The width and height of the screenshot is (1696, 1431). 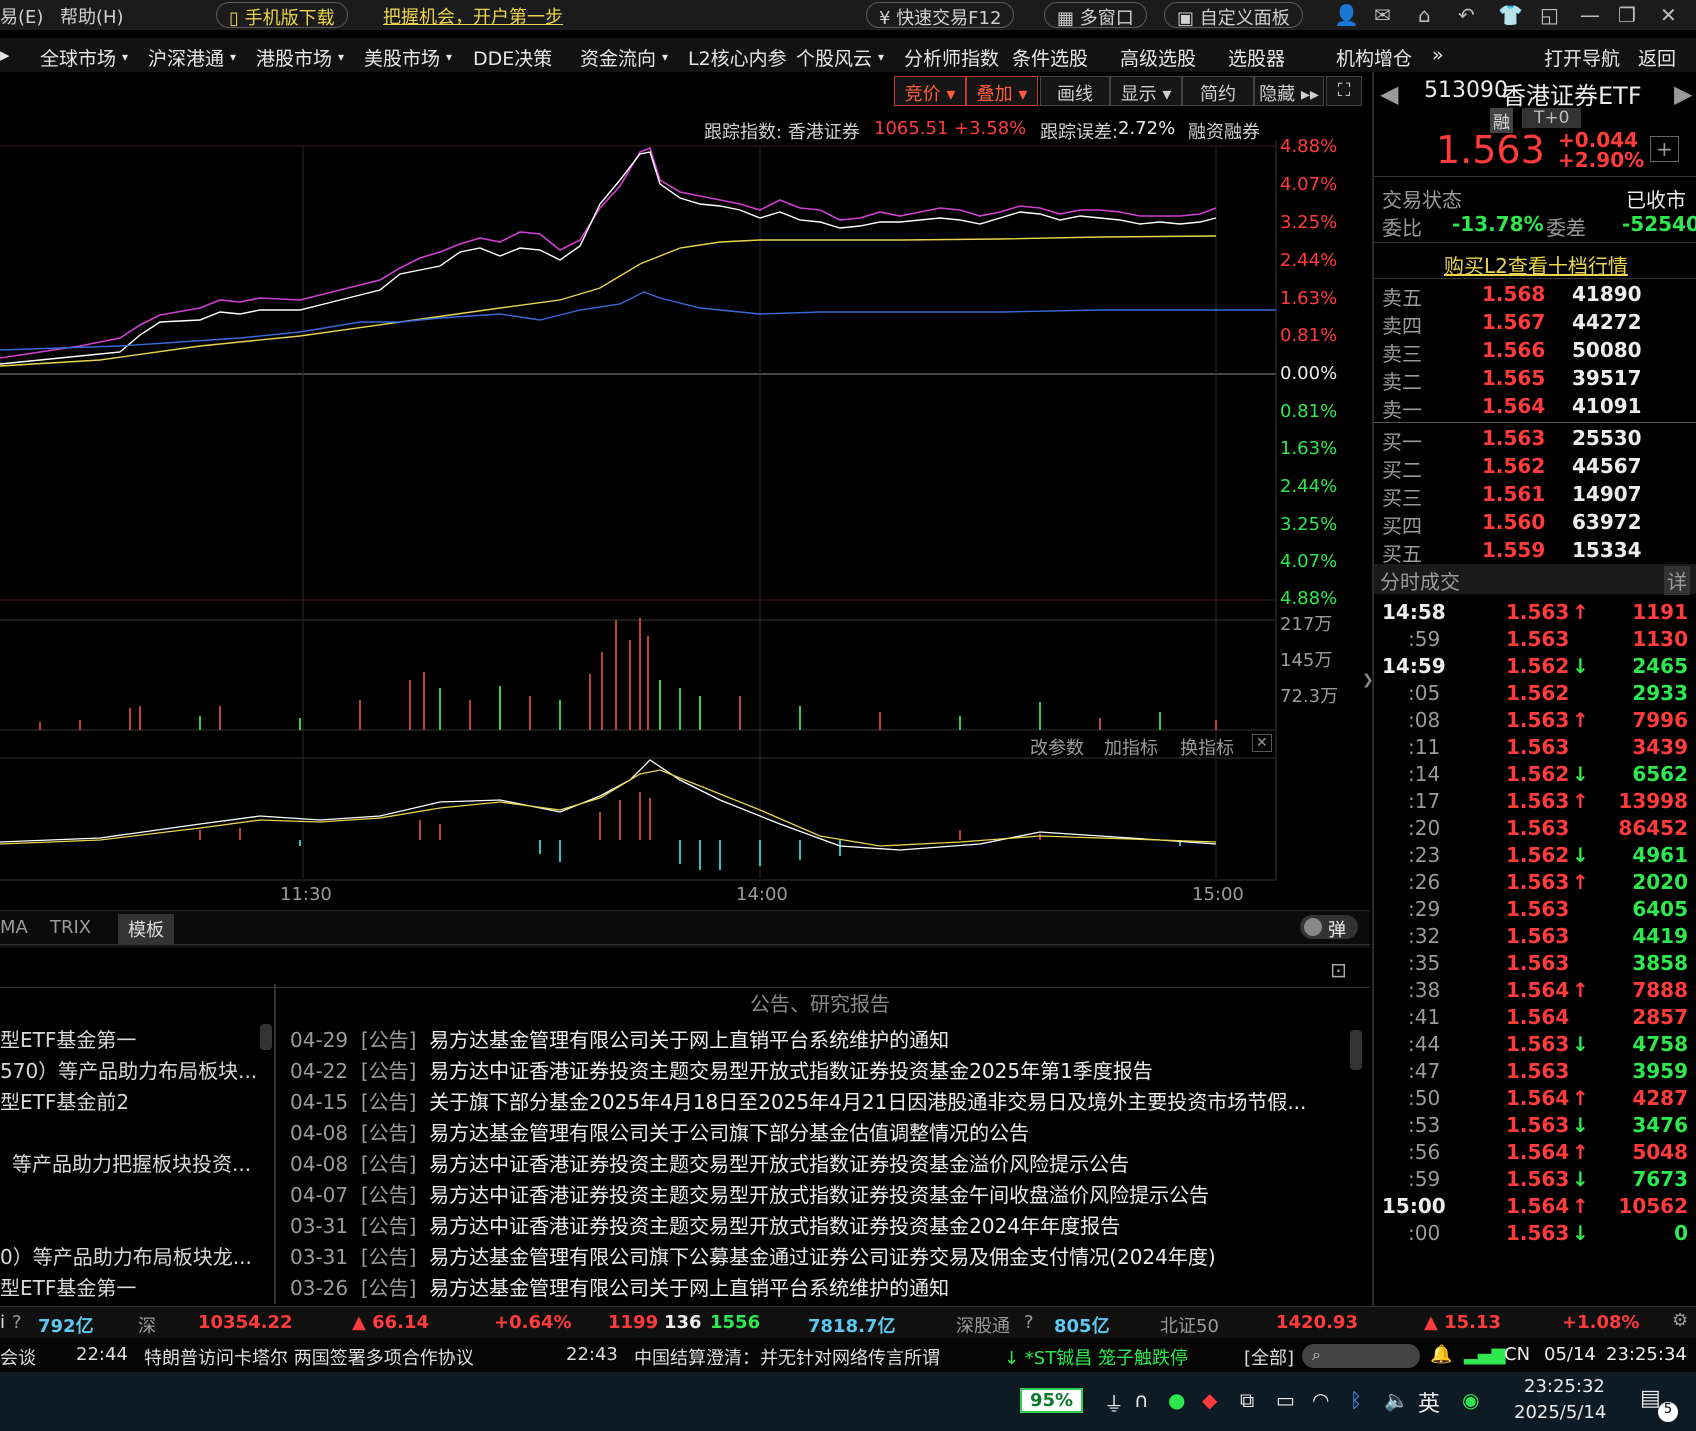 I want to click on home-icon: ⌂, so click(x=1424, y=15).